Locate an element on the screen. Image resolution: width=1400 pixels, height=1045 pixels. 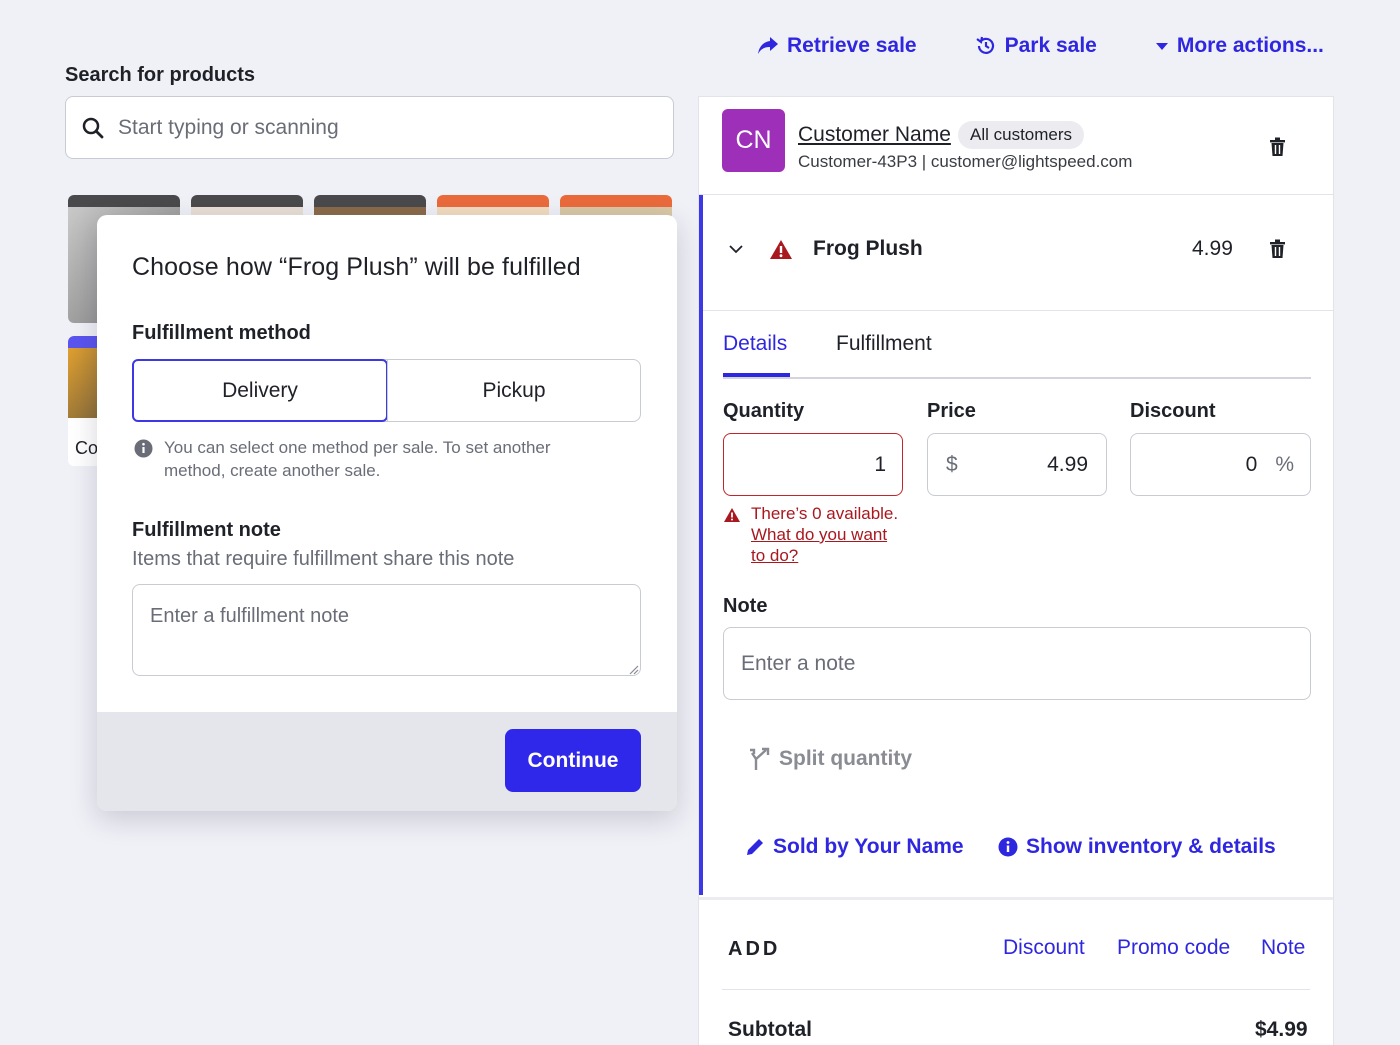
fulfillment-note-label: Fulfillment note is located at coordinates (206, 530).